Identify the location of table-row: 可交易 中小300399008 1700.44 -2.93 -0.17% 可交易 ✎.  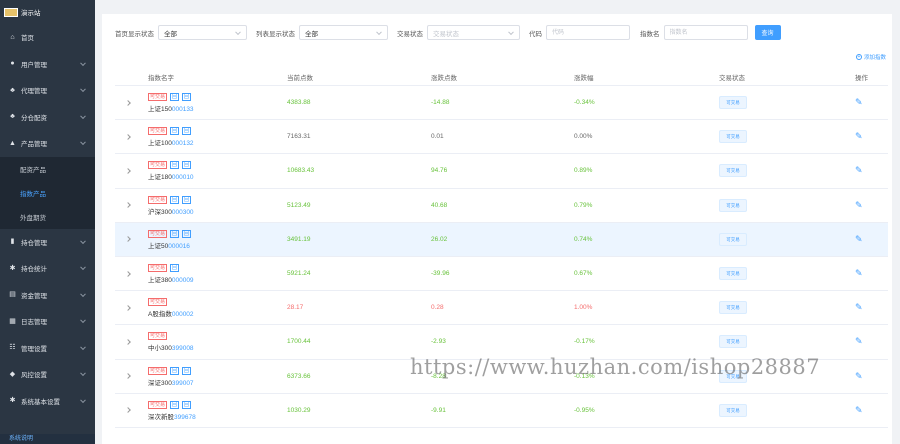
(501, 342).